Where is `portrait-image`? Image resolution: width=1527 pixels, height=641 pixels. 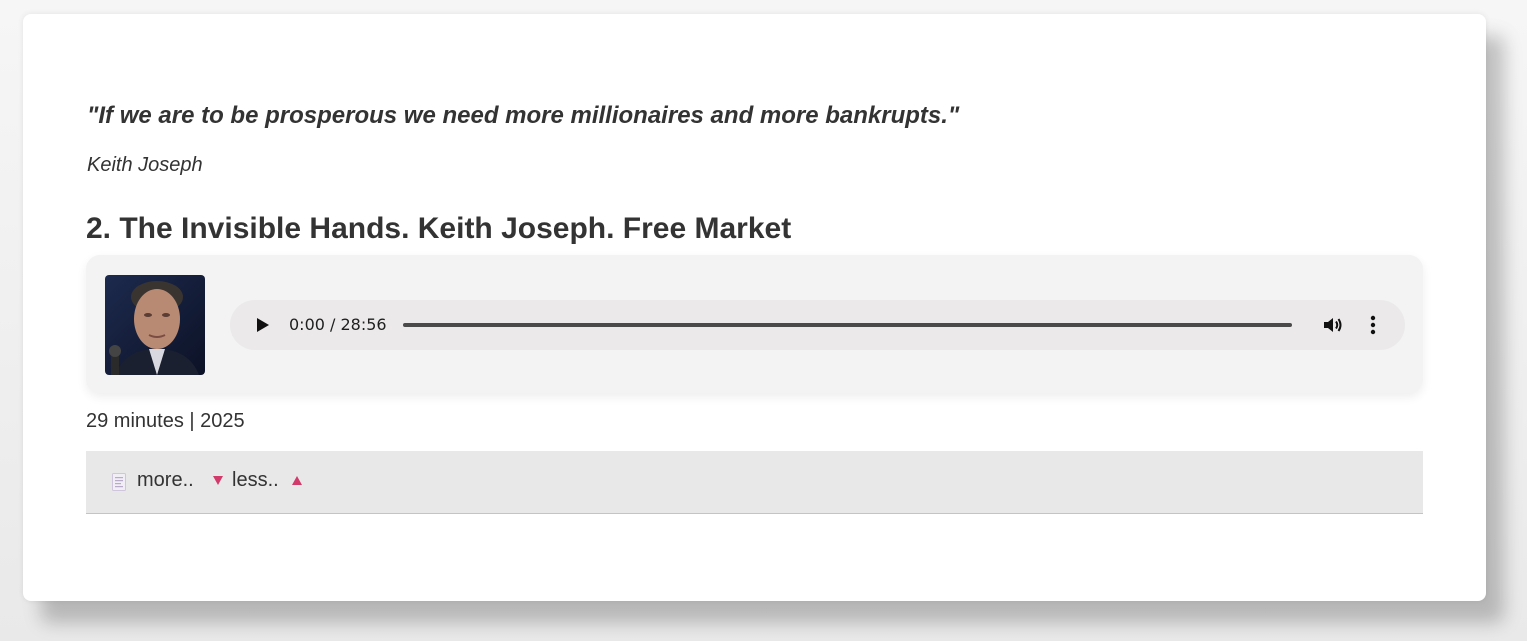
portrait-image is located at coordinates (155, 325).